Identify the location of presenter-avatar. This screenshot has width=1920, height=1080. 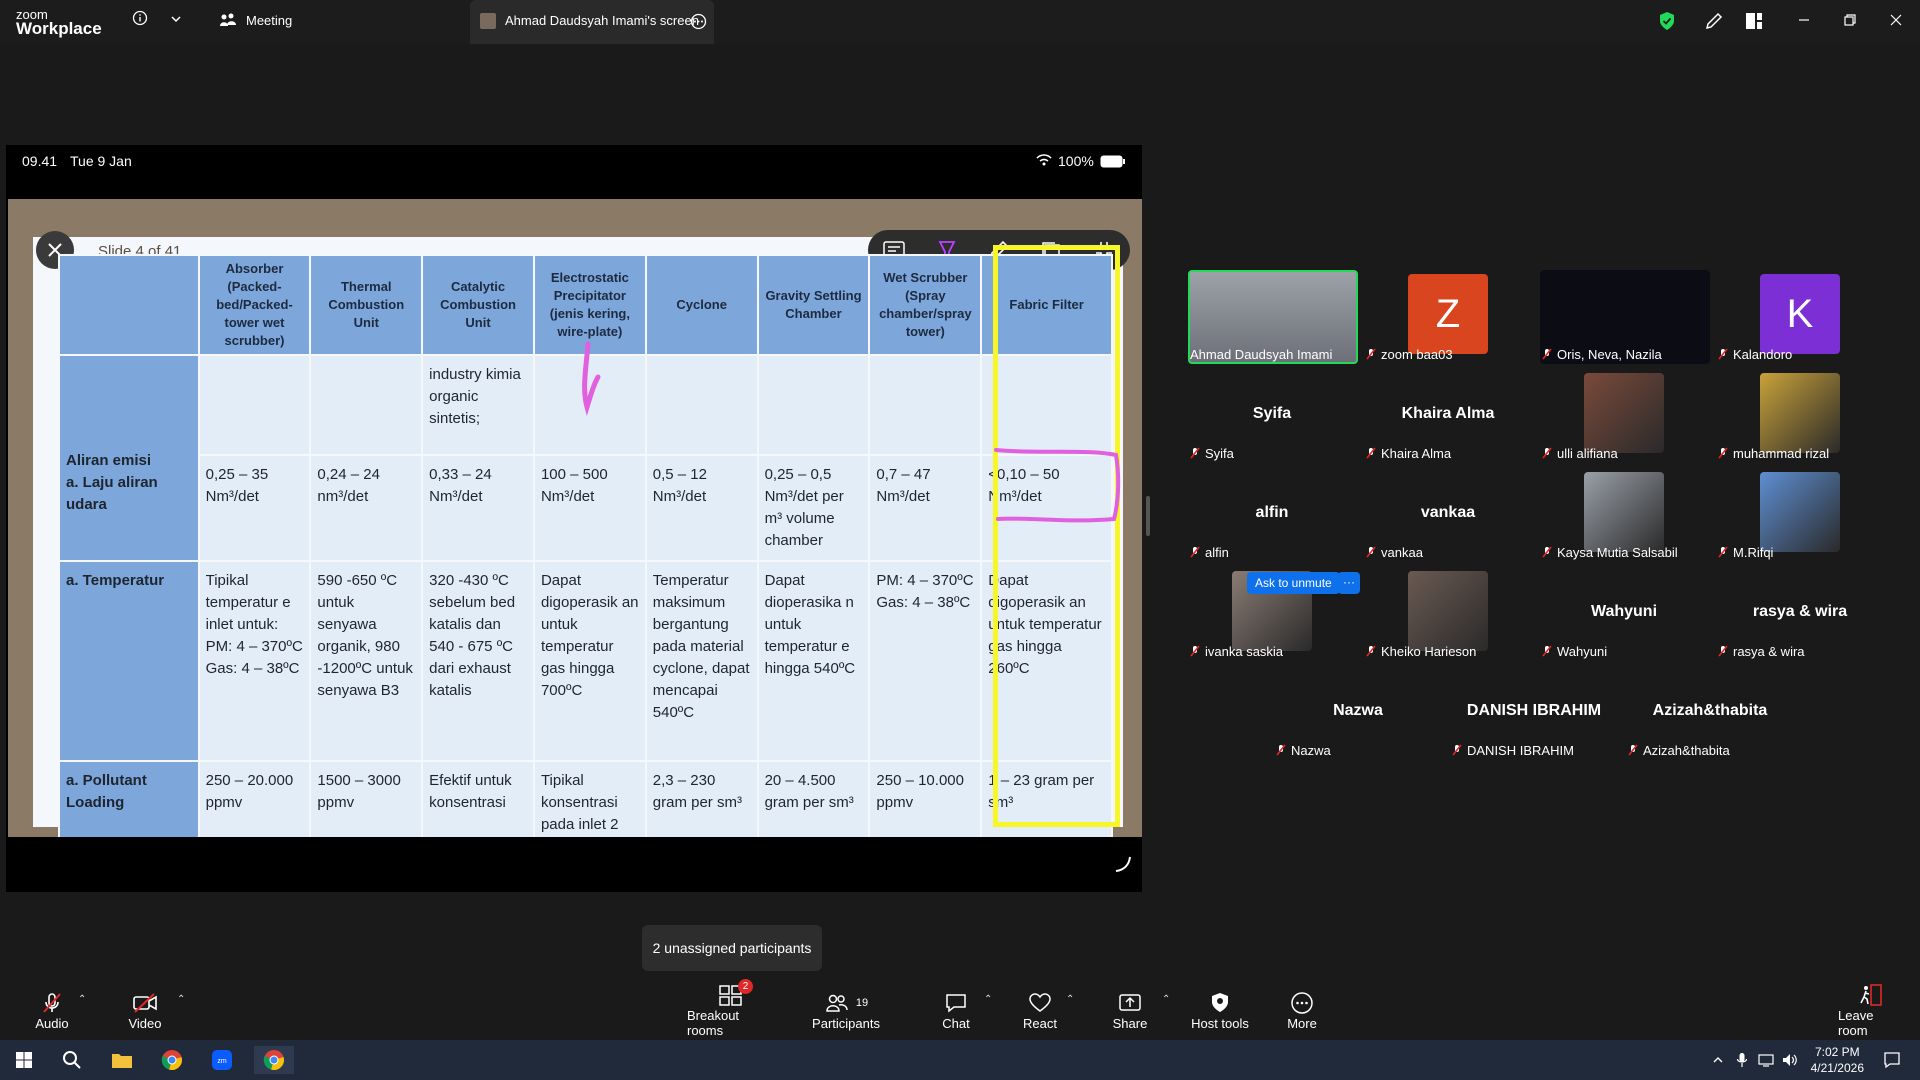
(488, 21).